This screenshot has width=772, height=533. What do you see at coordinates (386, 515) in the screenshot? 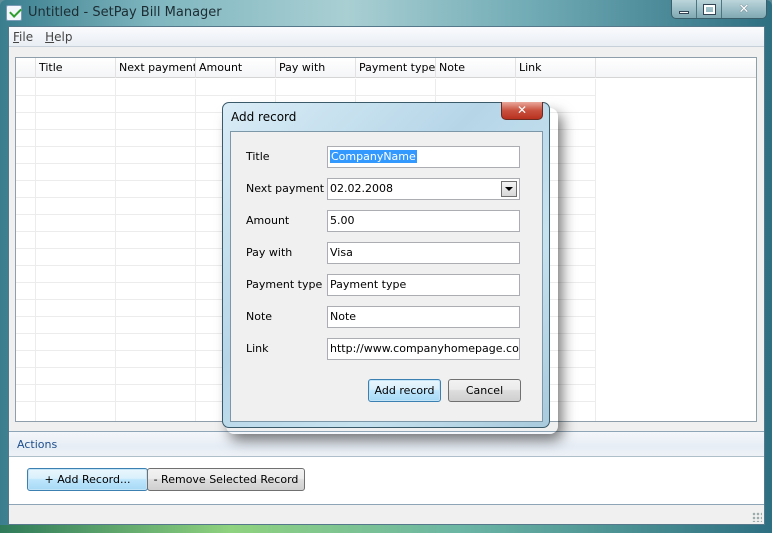
I see `status-bar` at bounding box center [386, 515].